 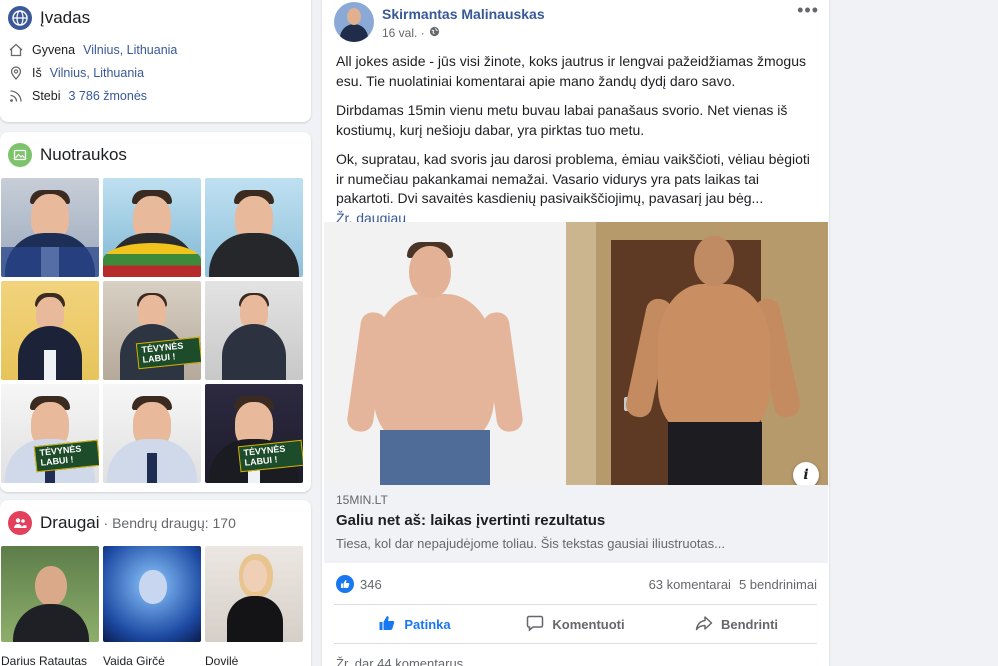 I want to click on campaign-badge: TĖVYNĖS LABUI !, so click(x=168, y=353).